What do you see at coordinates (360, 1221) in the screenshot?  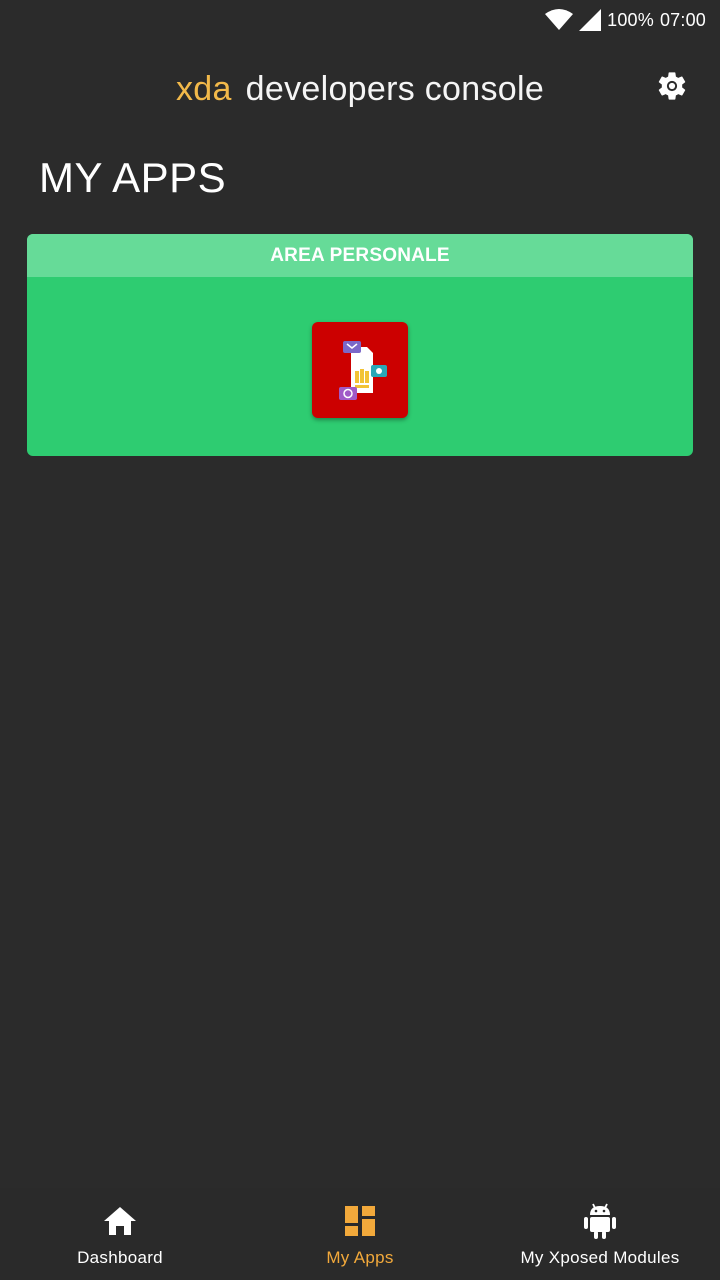 I see `dashboard-grid-icon` at bounding box center [360, 1221].